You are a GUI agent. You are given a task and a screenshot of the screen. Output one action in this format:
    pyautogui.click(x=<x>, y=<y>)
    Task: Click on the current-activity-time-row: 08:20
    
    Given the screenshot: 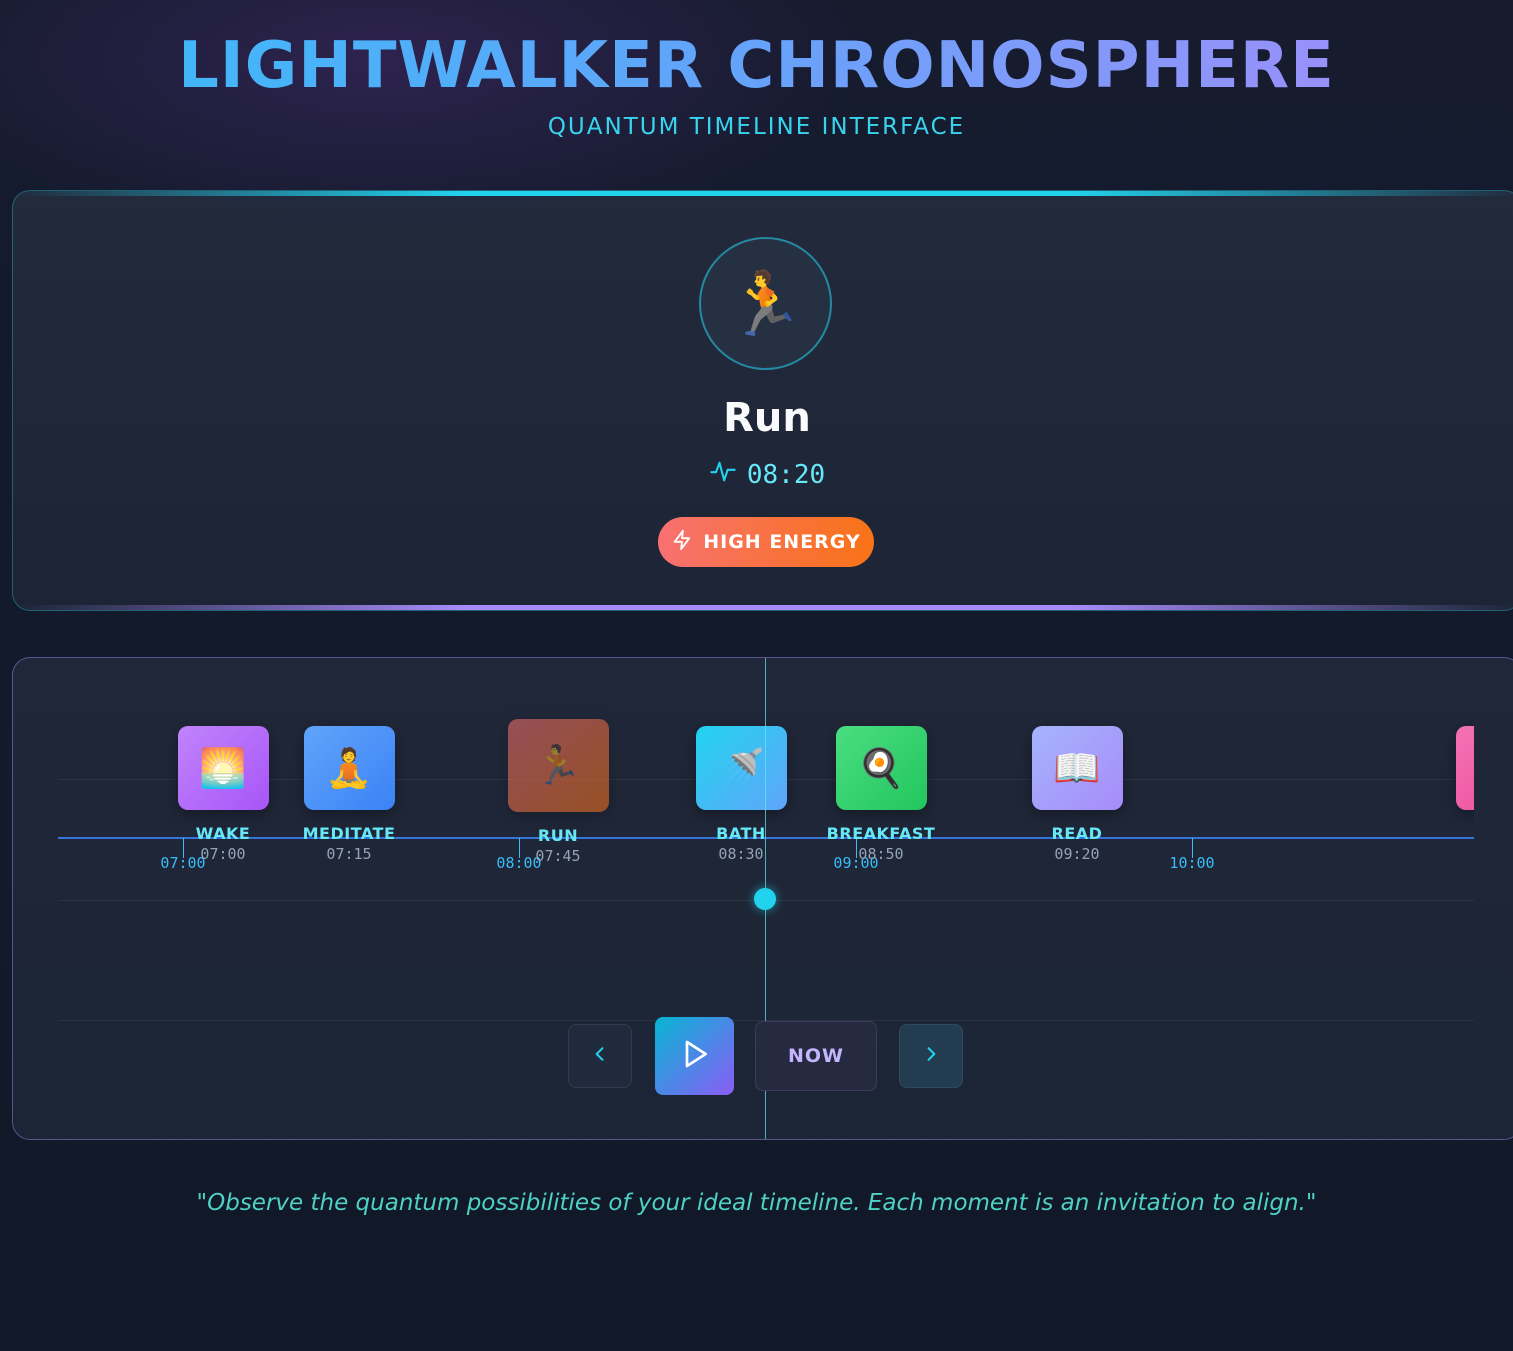 What is the action you would take?
    pyautogui.click(x=763, y=474)
    